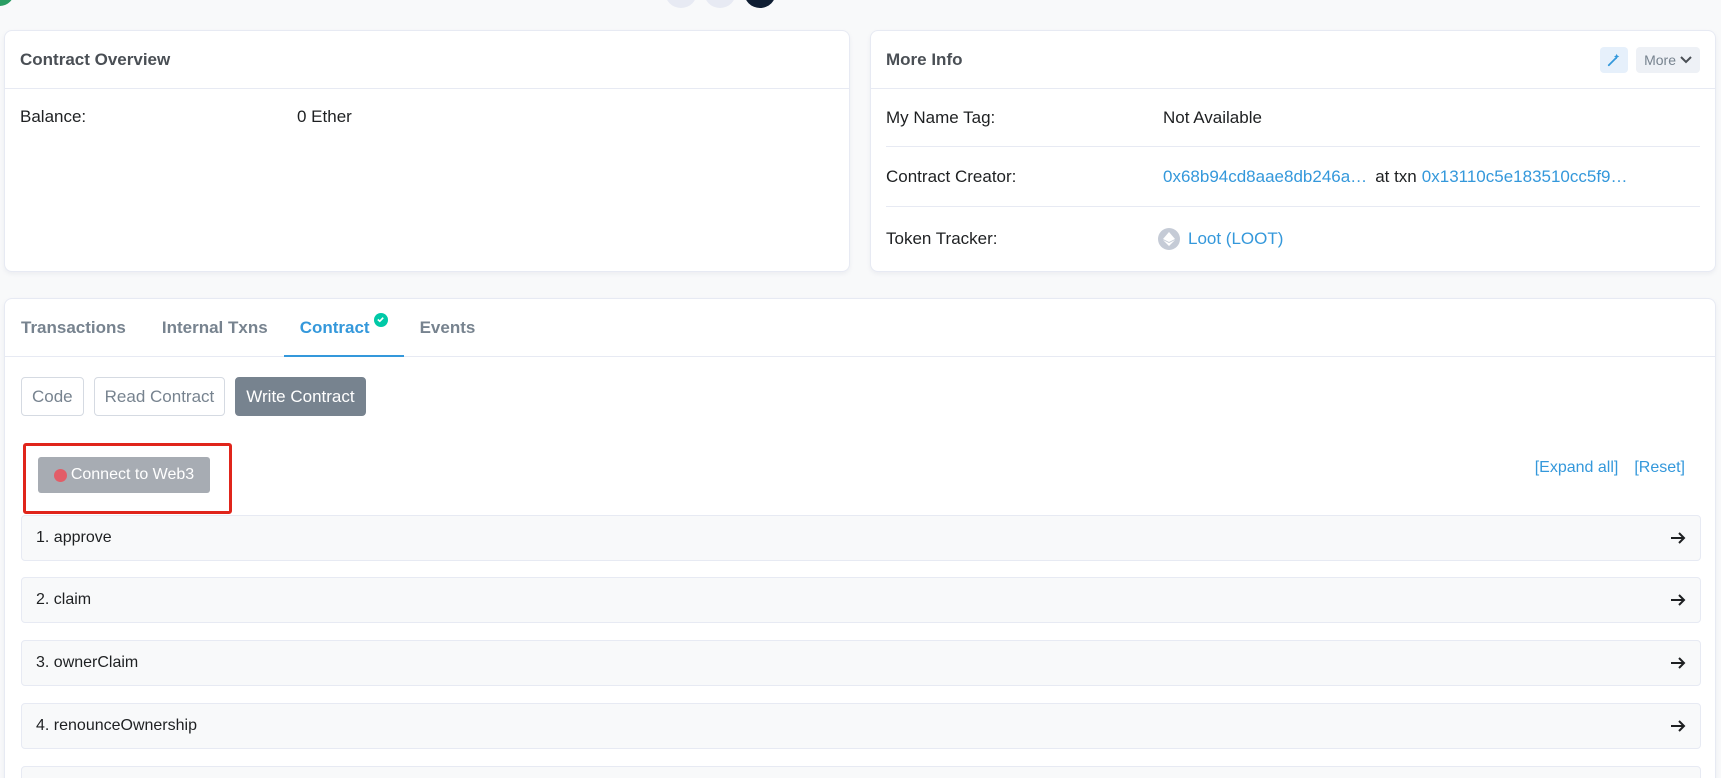  Describe the element at coordinates (924, 59) in the screenshot. I see `card-title: More Info` at that location.